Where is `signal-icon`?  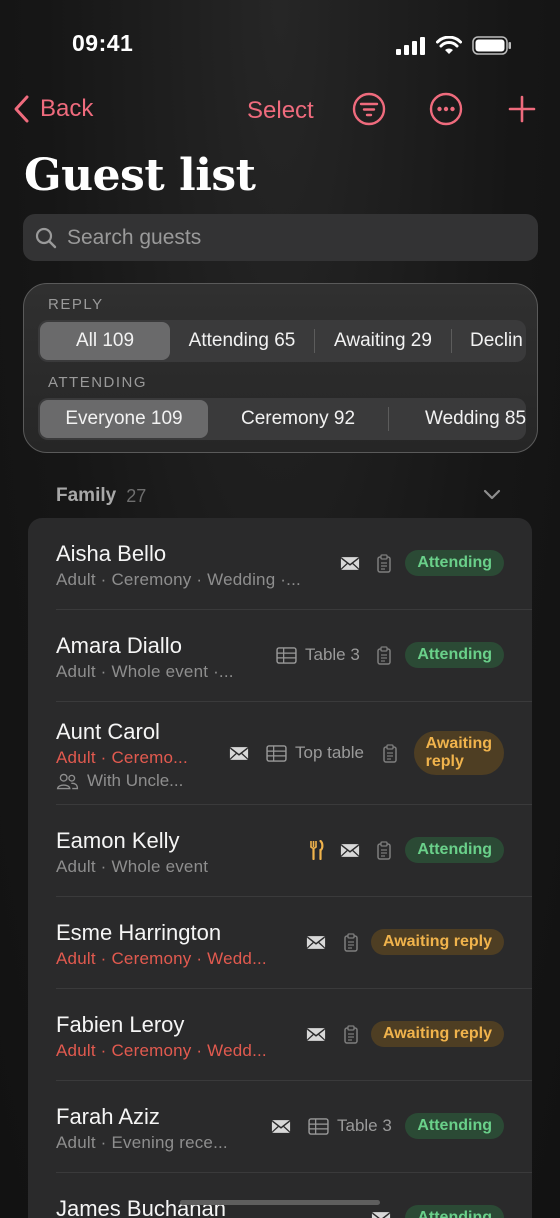
signal-icon is located at coordinates (410, 45).